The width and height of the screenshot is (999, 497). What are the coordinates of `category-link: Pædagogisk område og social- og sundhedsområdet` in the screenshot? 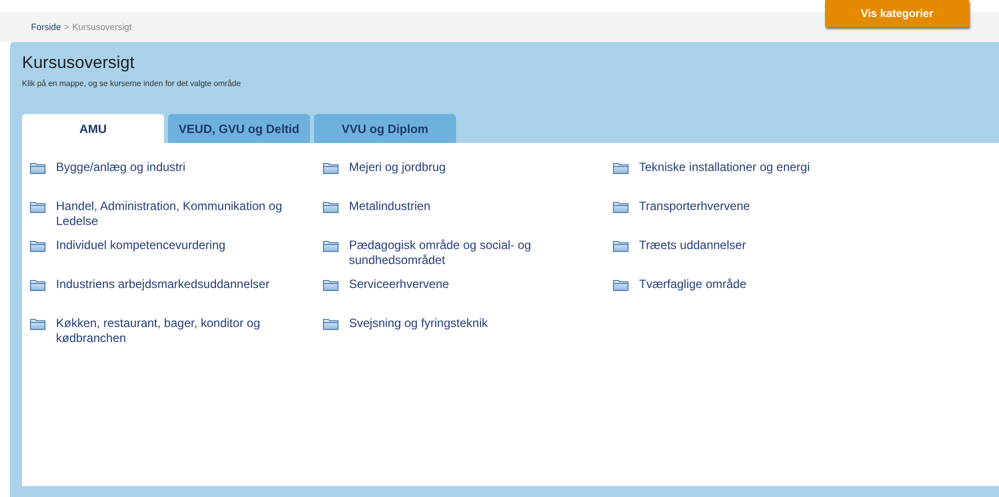 It's located at (474, 253).